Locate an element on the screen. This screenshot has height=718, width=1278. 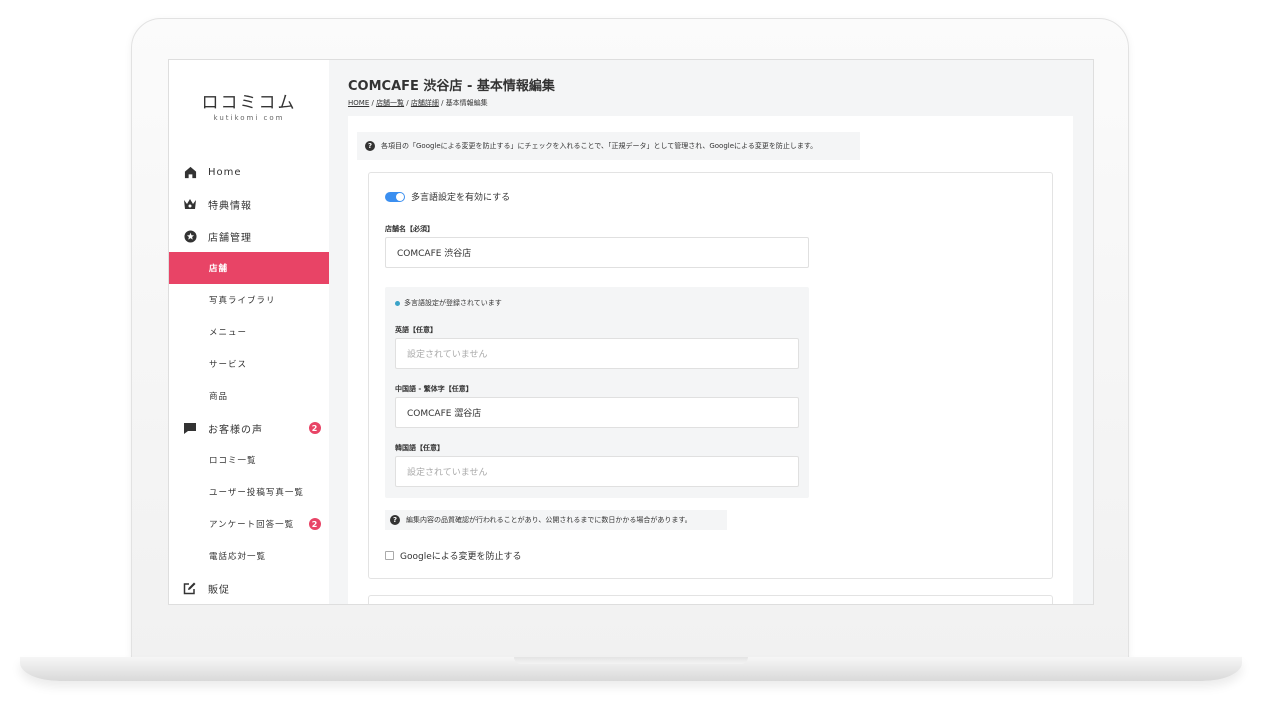
sidebar-item-label: 電話応対一覧 is located at coordinates (238, 557).